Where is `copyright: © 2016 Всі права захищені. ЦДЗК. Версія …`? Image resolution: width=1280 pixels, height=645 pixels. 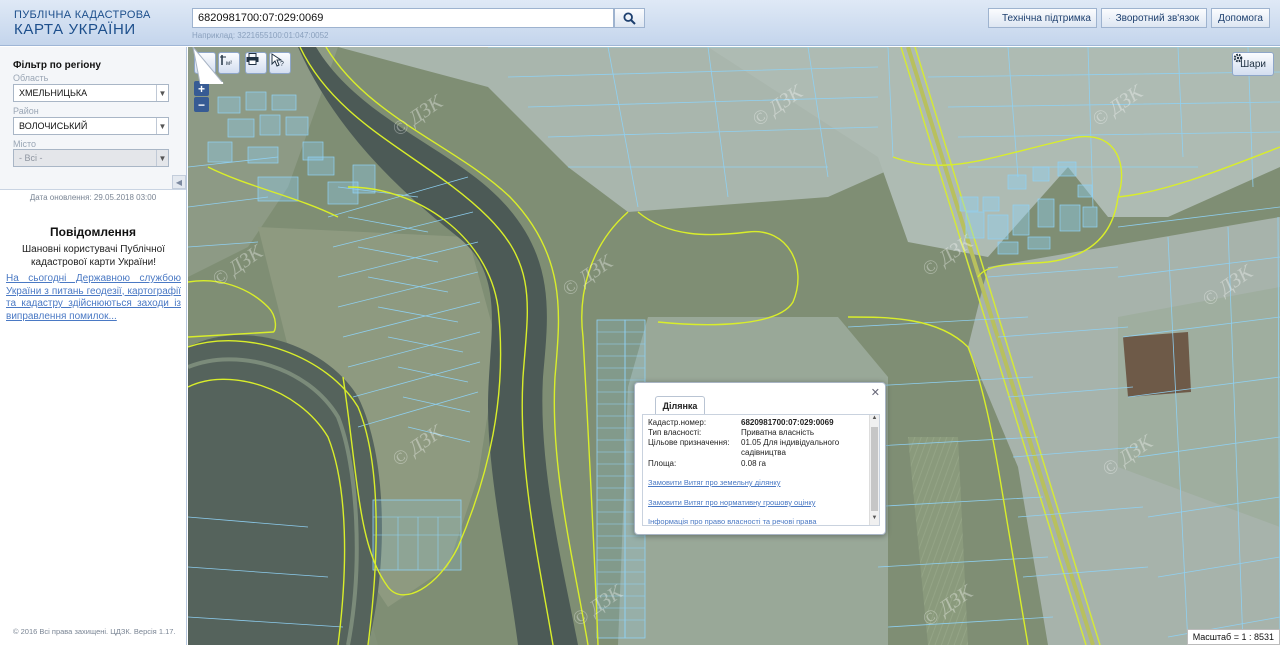 copyright: © 2016 Всі права захищені. ЦДЗК. Версія … is located at coordinates (94, 631).